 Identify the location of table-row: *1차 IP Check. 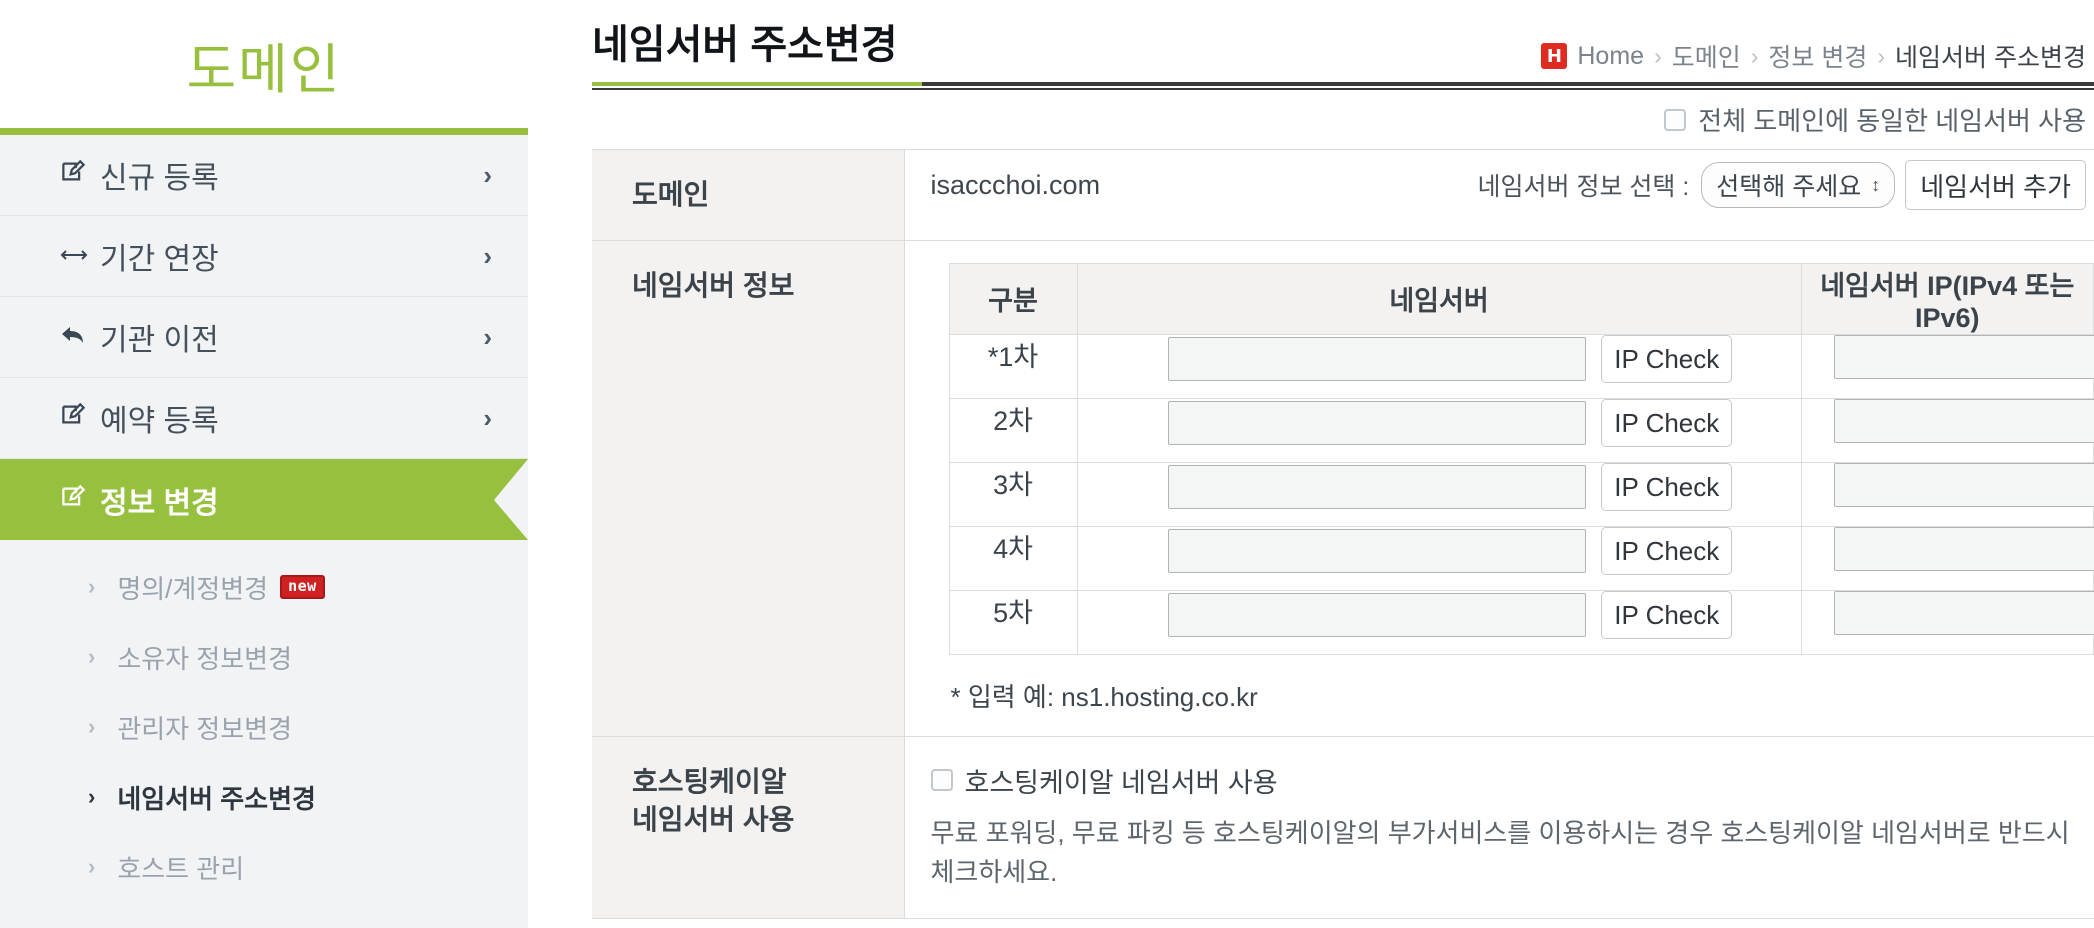
(1521, 366).